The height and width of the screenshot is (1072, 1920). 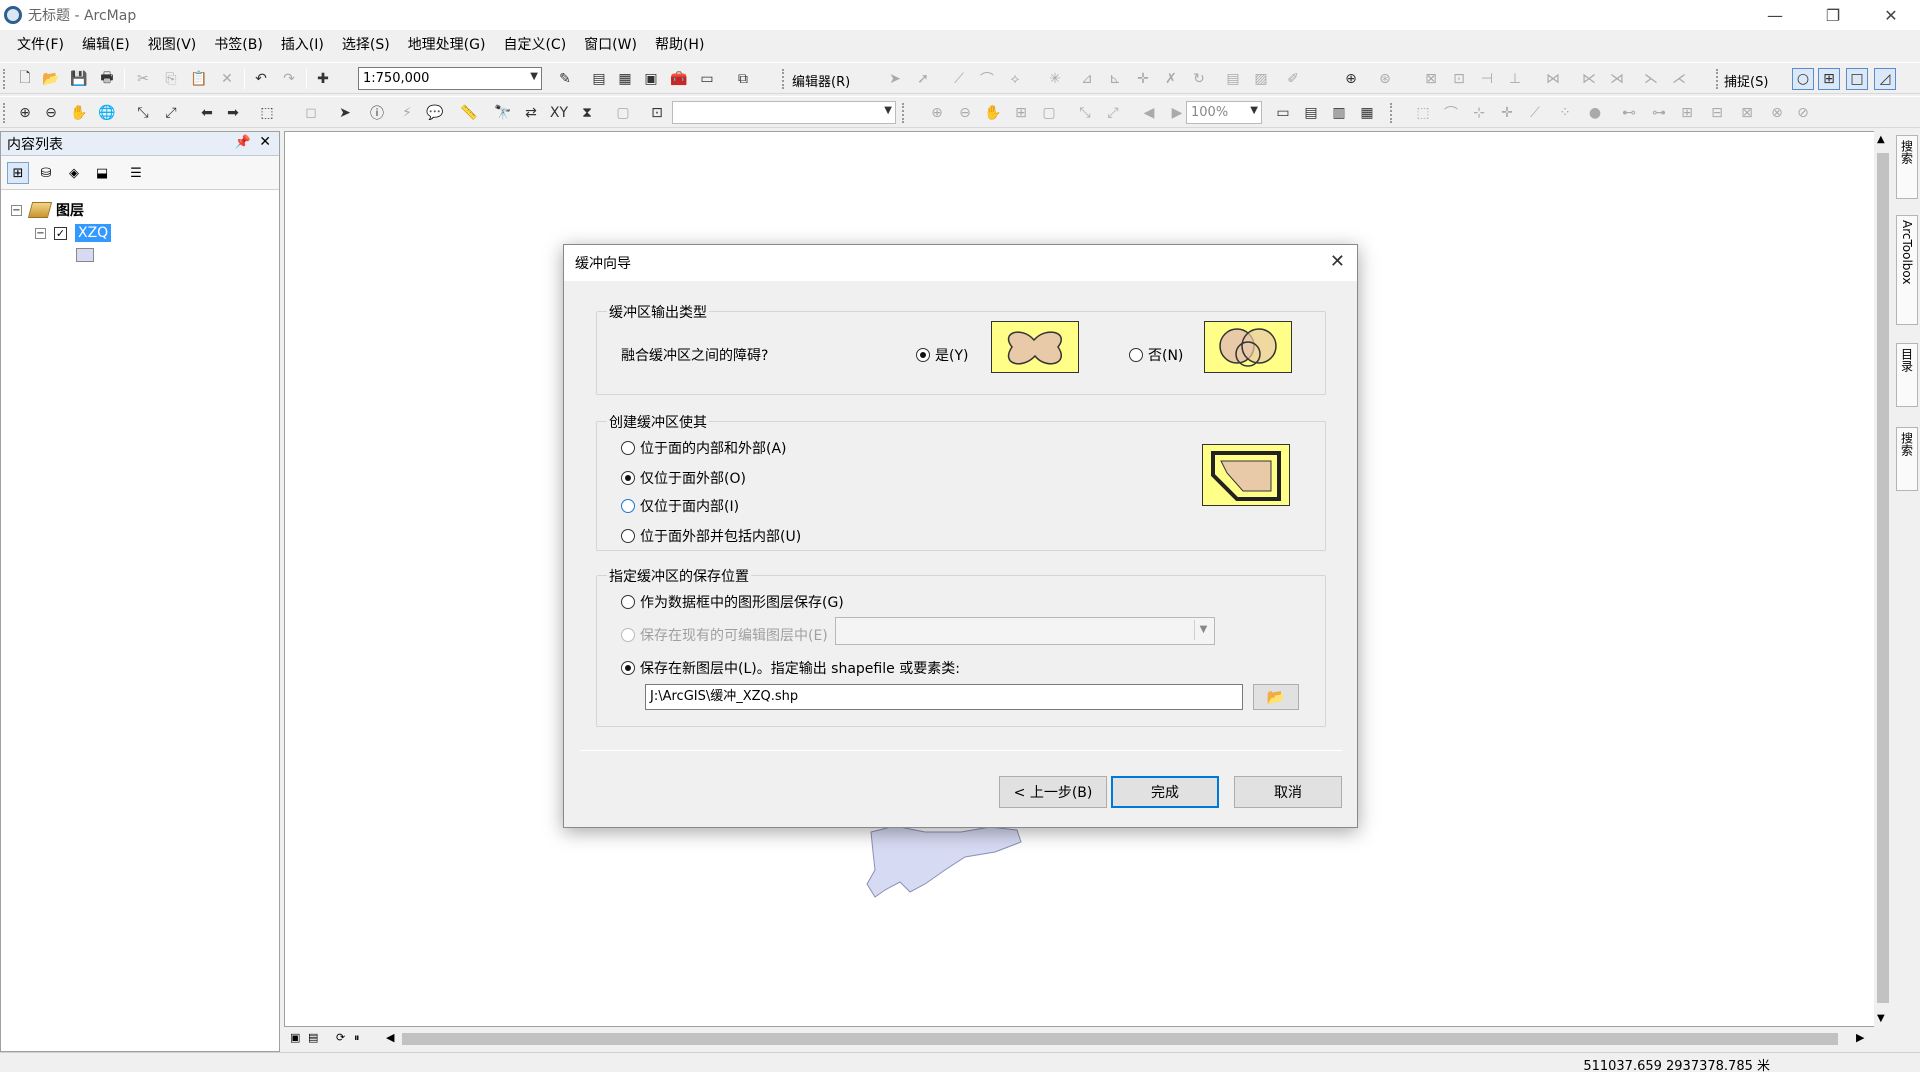 What do you see at coordinates (610, 45) in the screenshot?
I see `menu-windows: 窗口(W)` at bounding box center [610, 45].